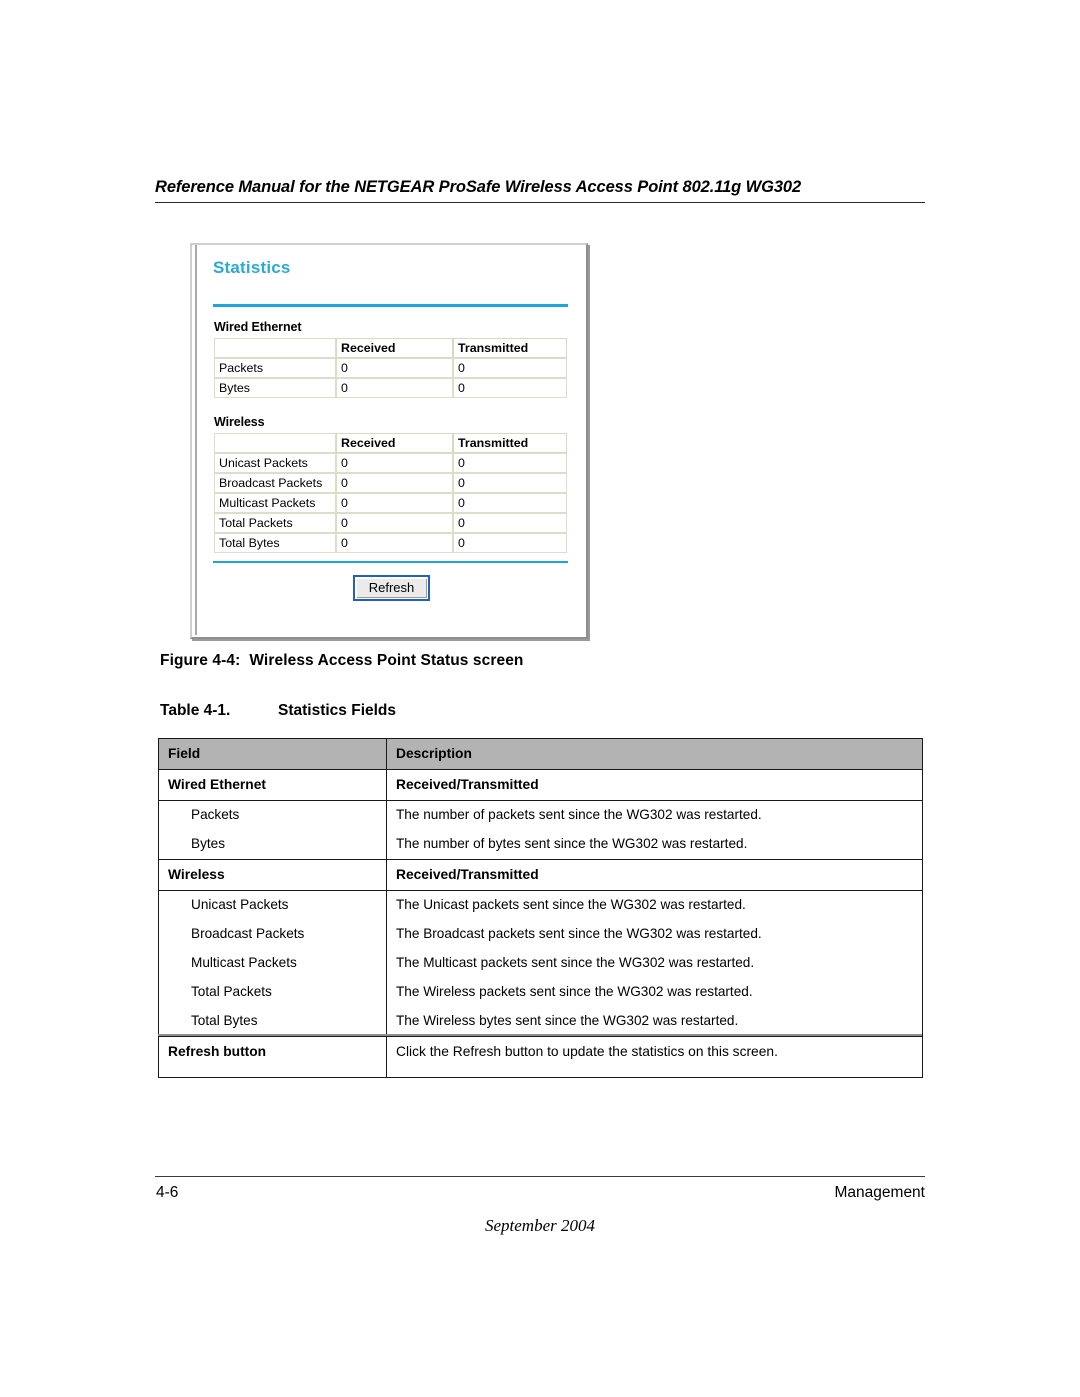 The image size is (1080, 1397). Describe the element at coordinates (394, 347) in the screenshot. I see `wired-col-received: Received` at that location.